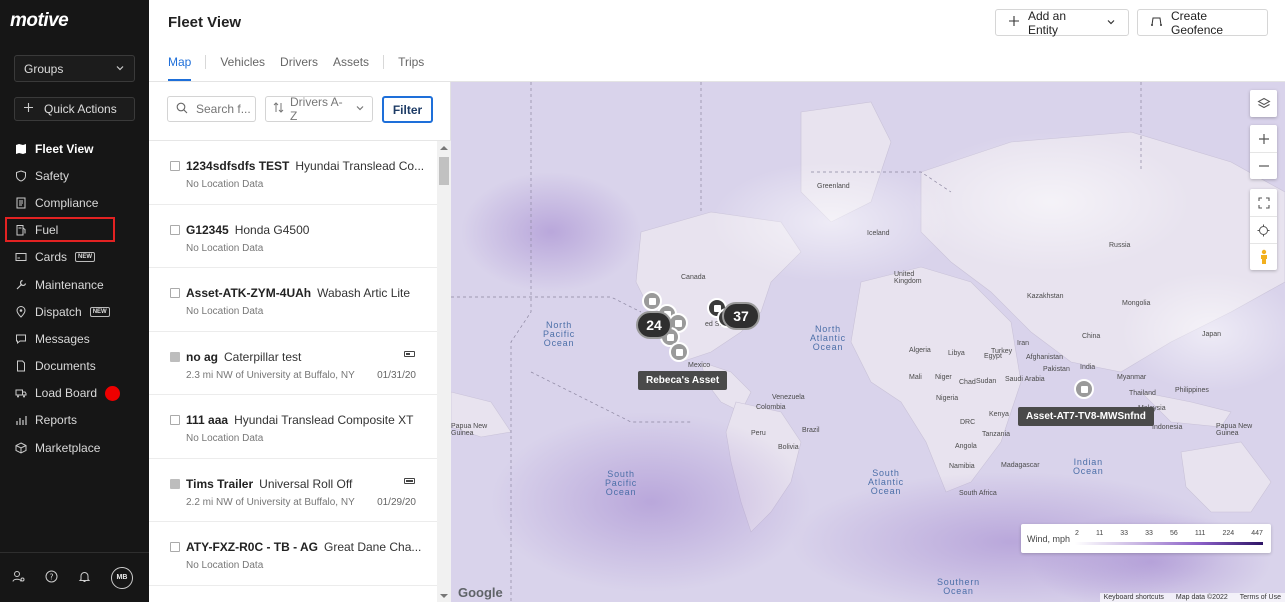 This screenshot has width=1285, height=602. What do you see at coordinates (74, 175) in the screenshot?
I see `sidebar-item-safety: Safety` at bounding box center [74, 175].